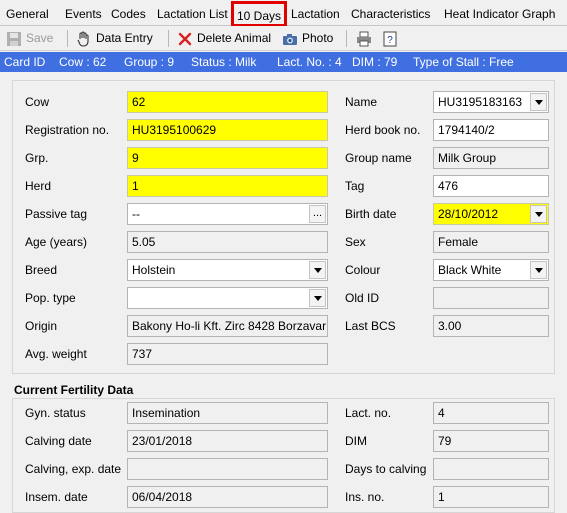 The width and height of the screenshot is (567, 513). What do you see at coordinates (84, 38) in the screenshot?
I see `hand-icon` at bounding box center [84, 38].